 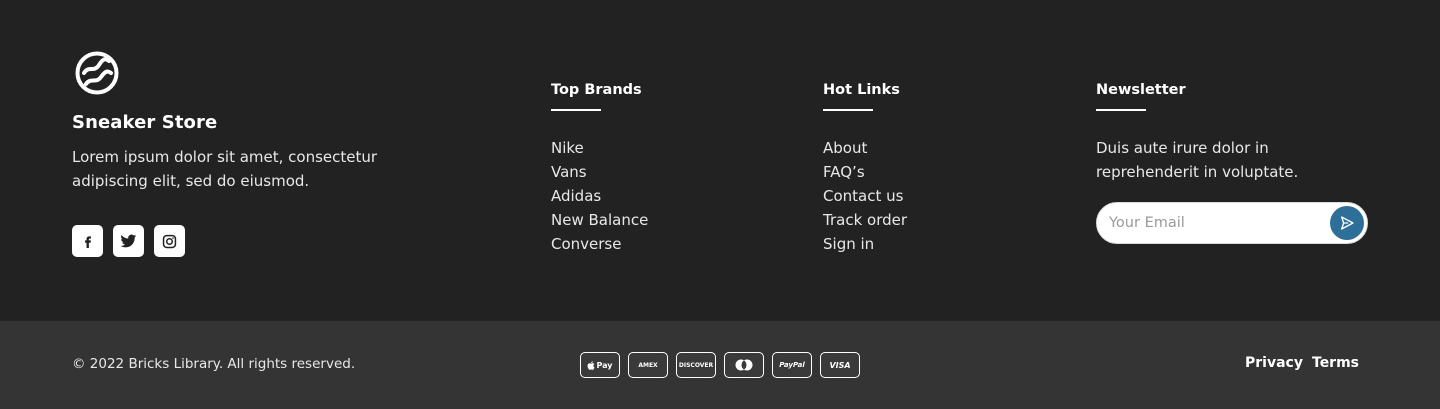 I want to click on paypal-icon: PayPal, so click(x=792, y=365).